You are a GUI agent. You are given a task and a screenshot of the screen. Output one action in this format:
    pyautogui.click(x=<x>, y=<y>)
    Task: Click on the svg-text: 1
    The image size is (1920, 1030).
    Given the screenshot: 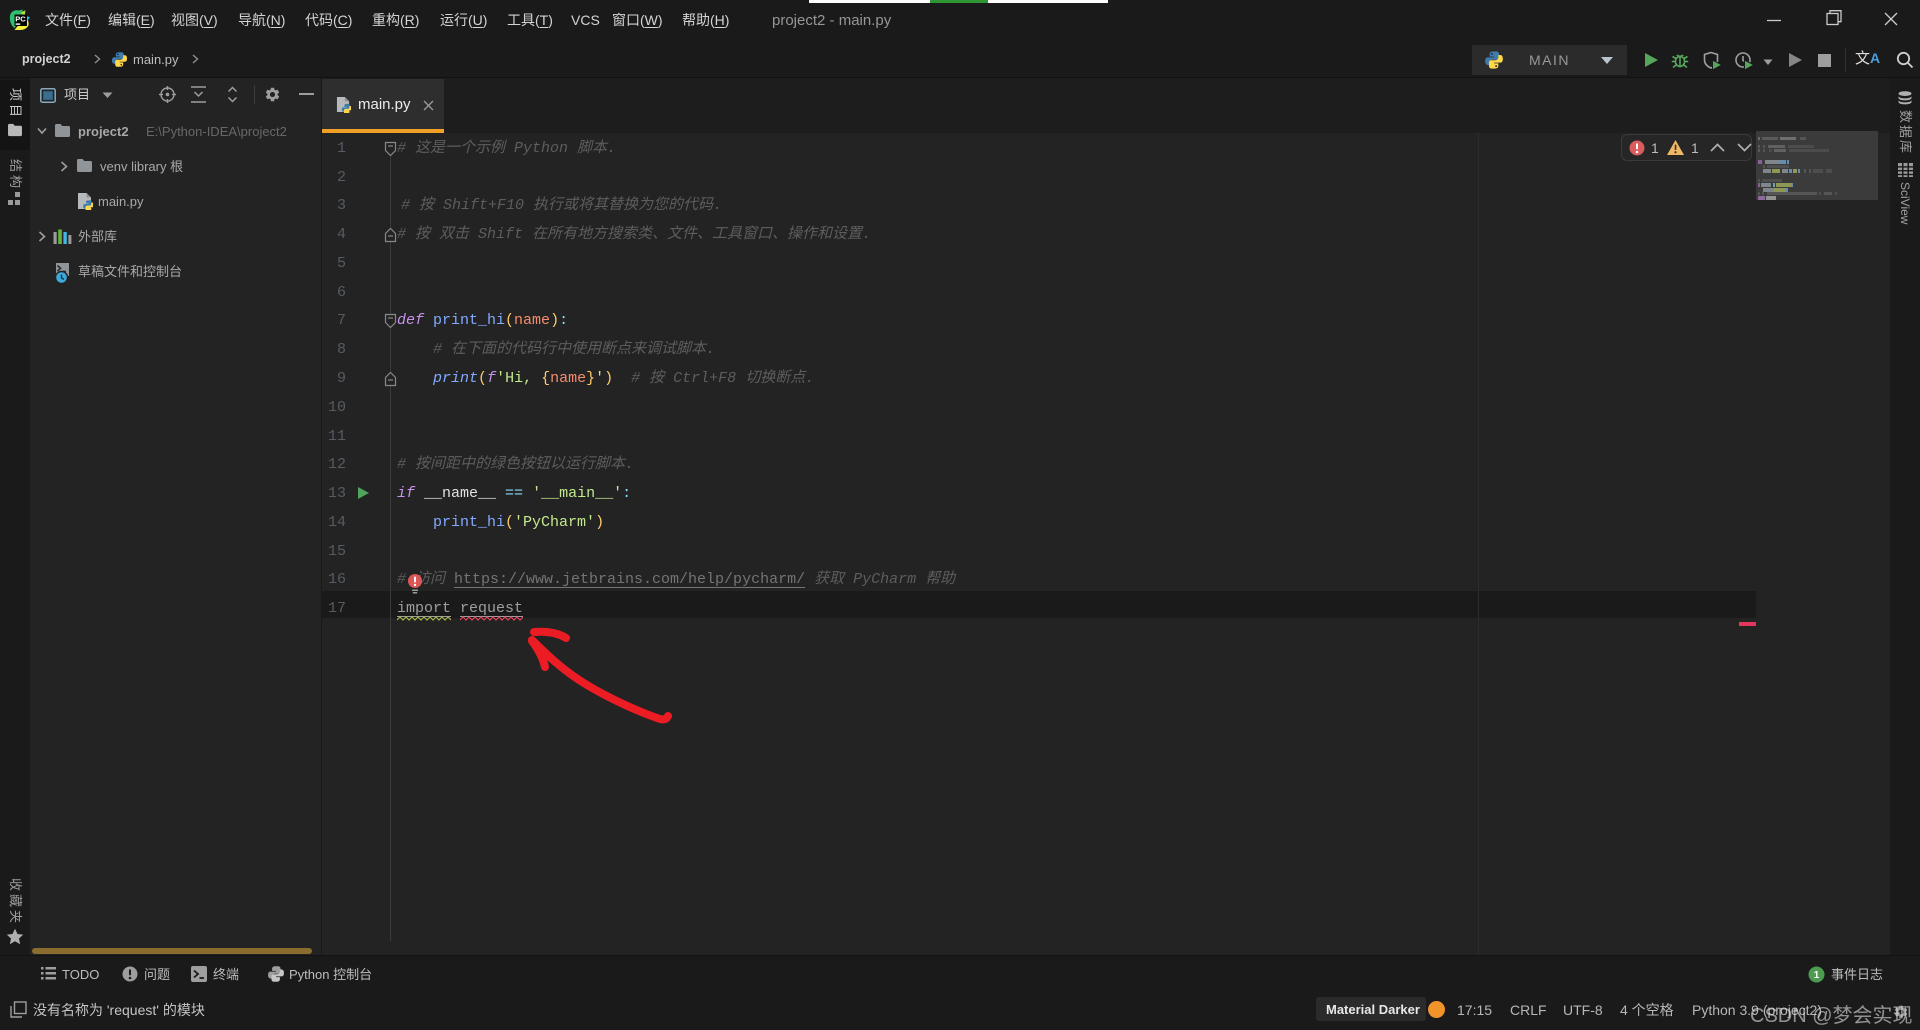 What is the action you would take?
    pyautogui.click(x=1817, y=975)
    